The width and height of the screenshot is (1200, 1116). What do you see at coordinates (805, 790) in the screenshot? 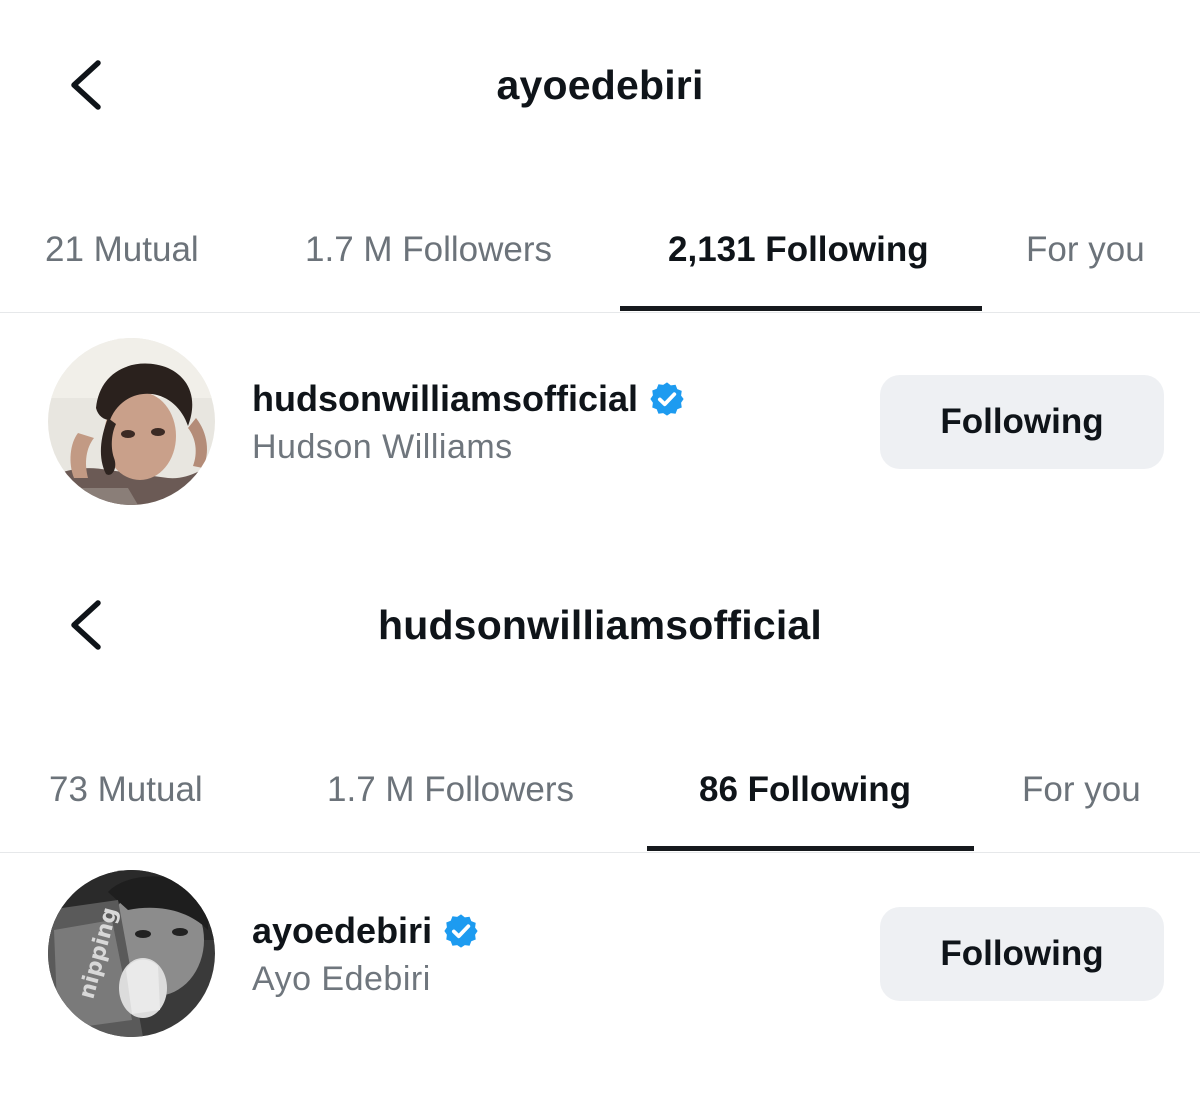
I see `tab-following: 86 Following` at bounding box center [805, 790].